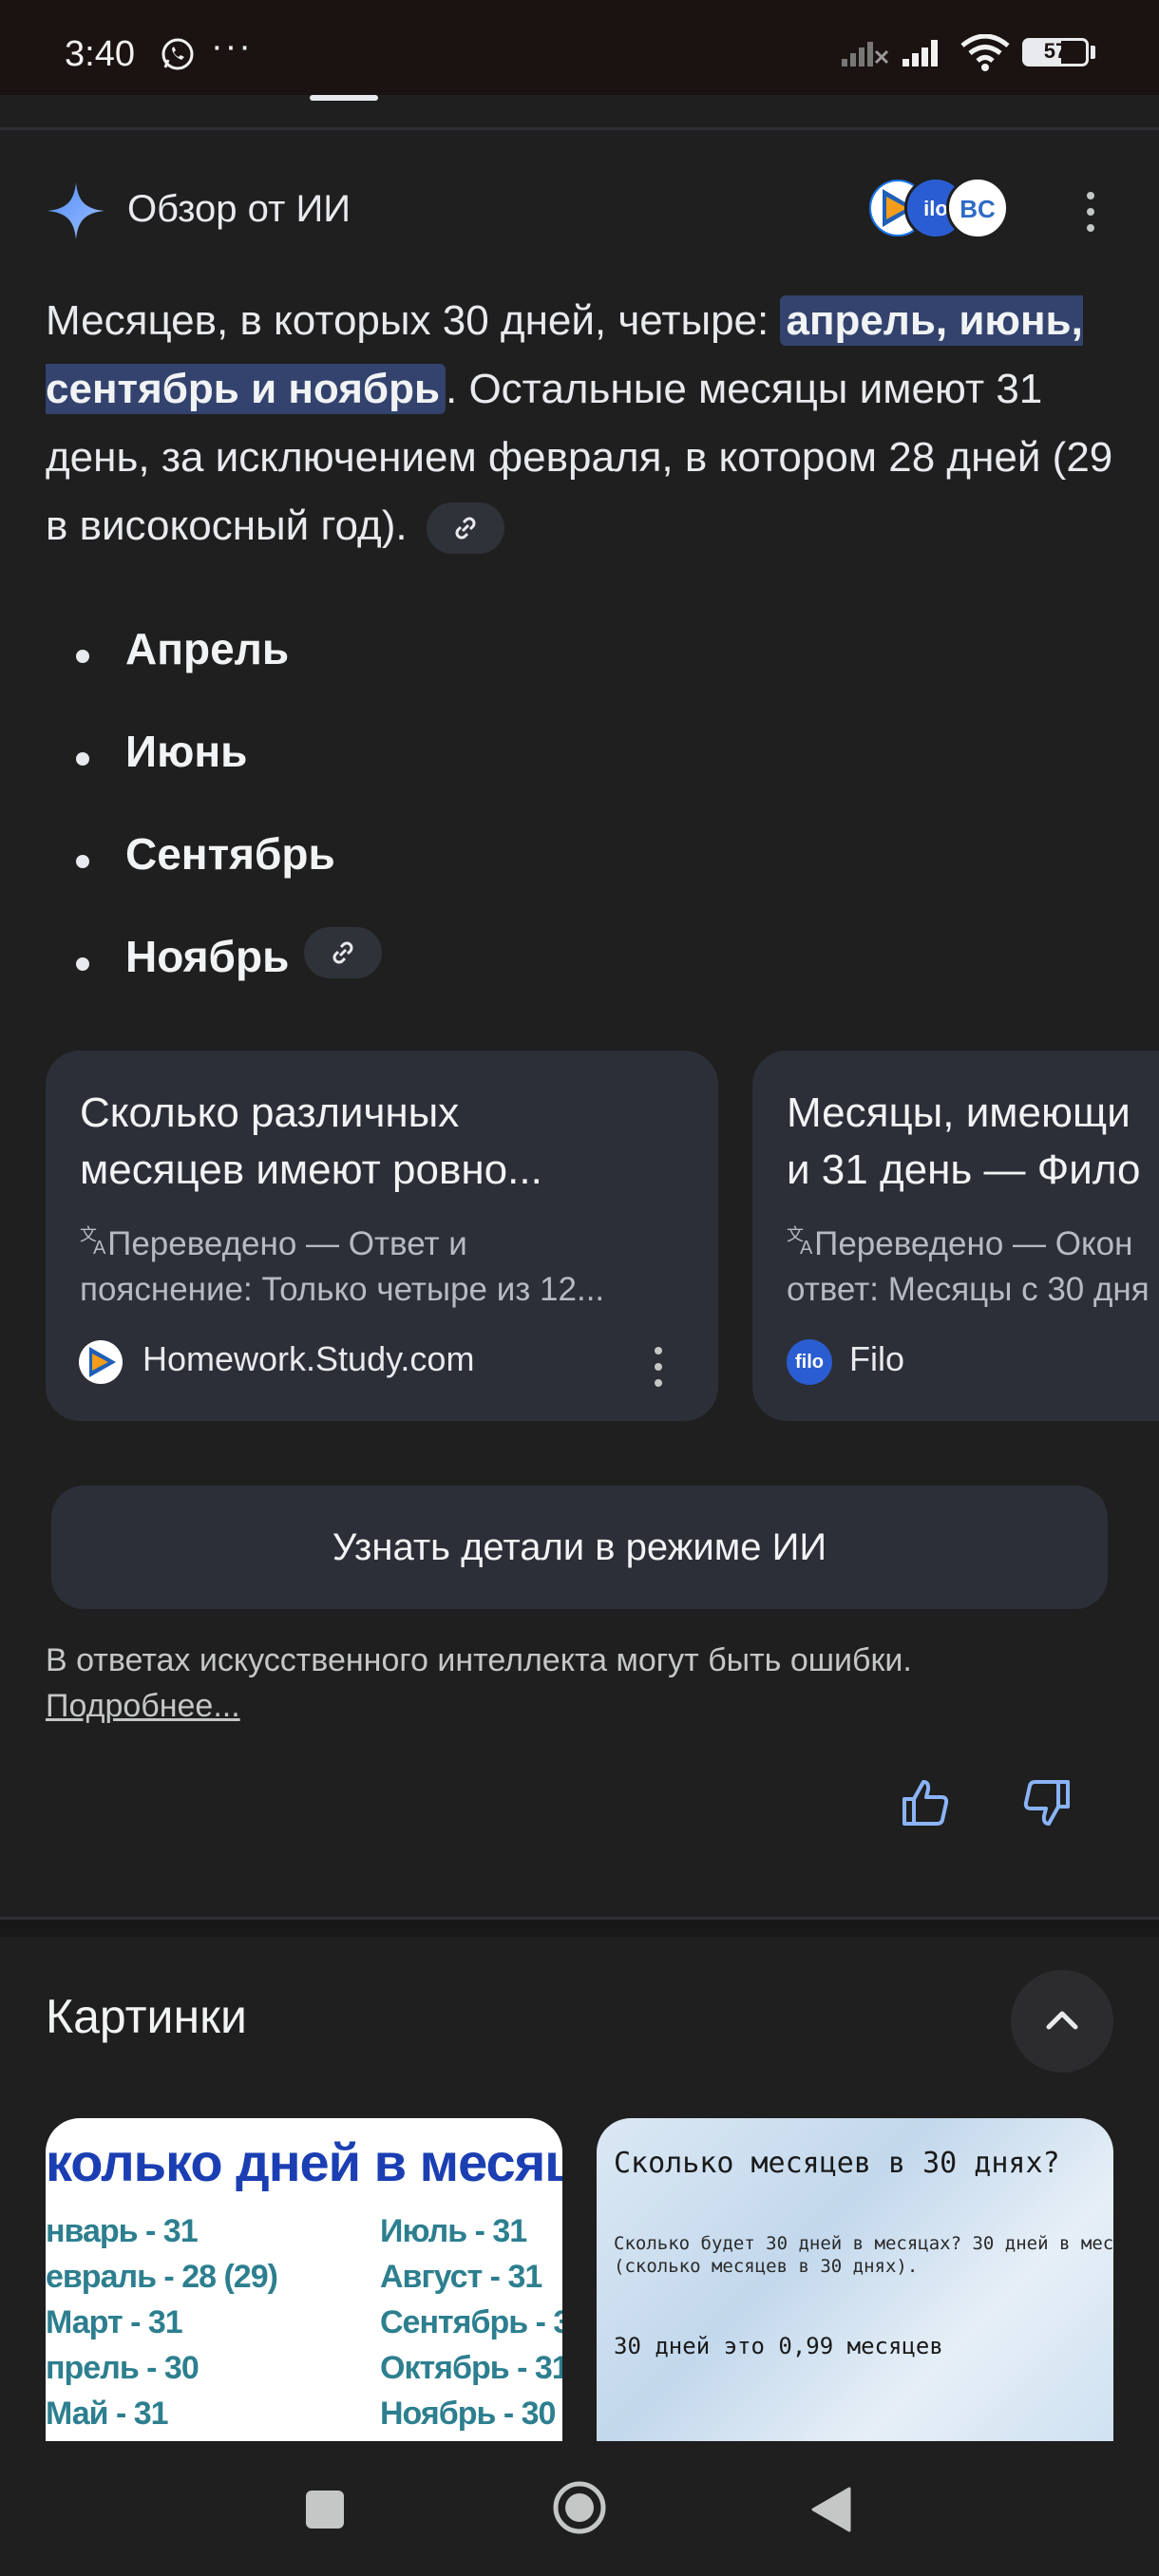 This screenshot has width=1159, height=2576. What do you see at coordinates (114, 2322) in the screenshot?
I see `image-text-row: Март - 31` at bounding box center [114, 2322].